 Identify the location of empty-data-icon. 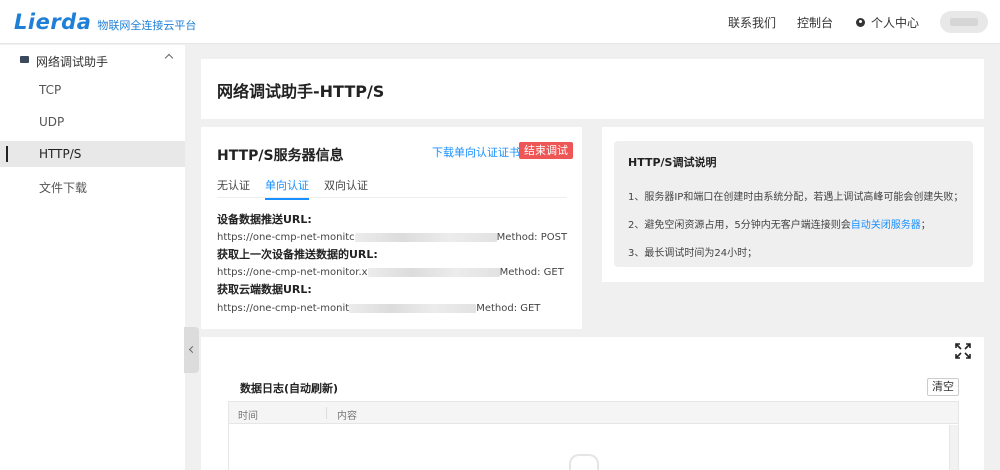
(584, 462).